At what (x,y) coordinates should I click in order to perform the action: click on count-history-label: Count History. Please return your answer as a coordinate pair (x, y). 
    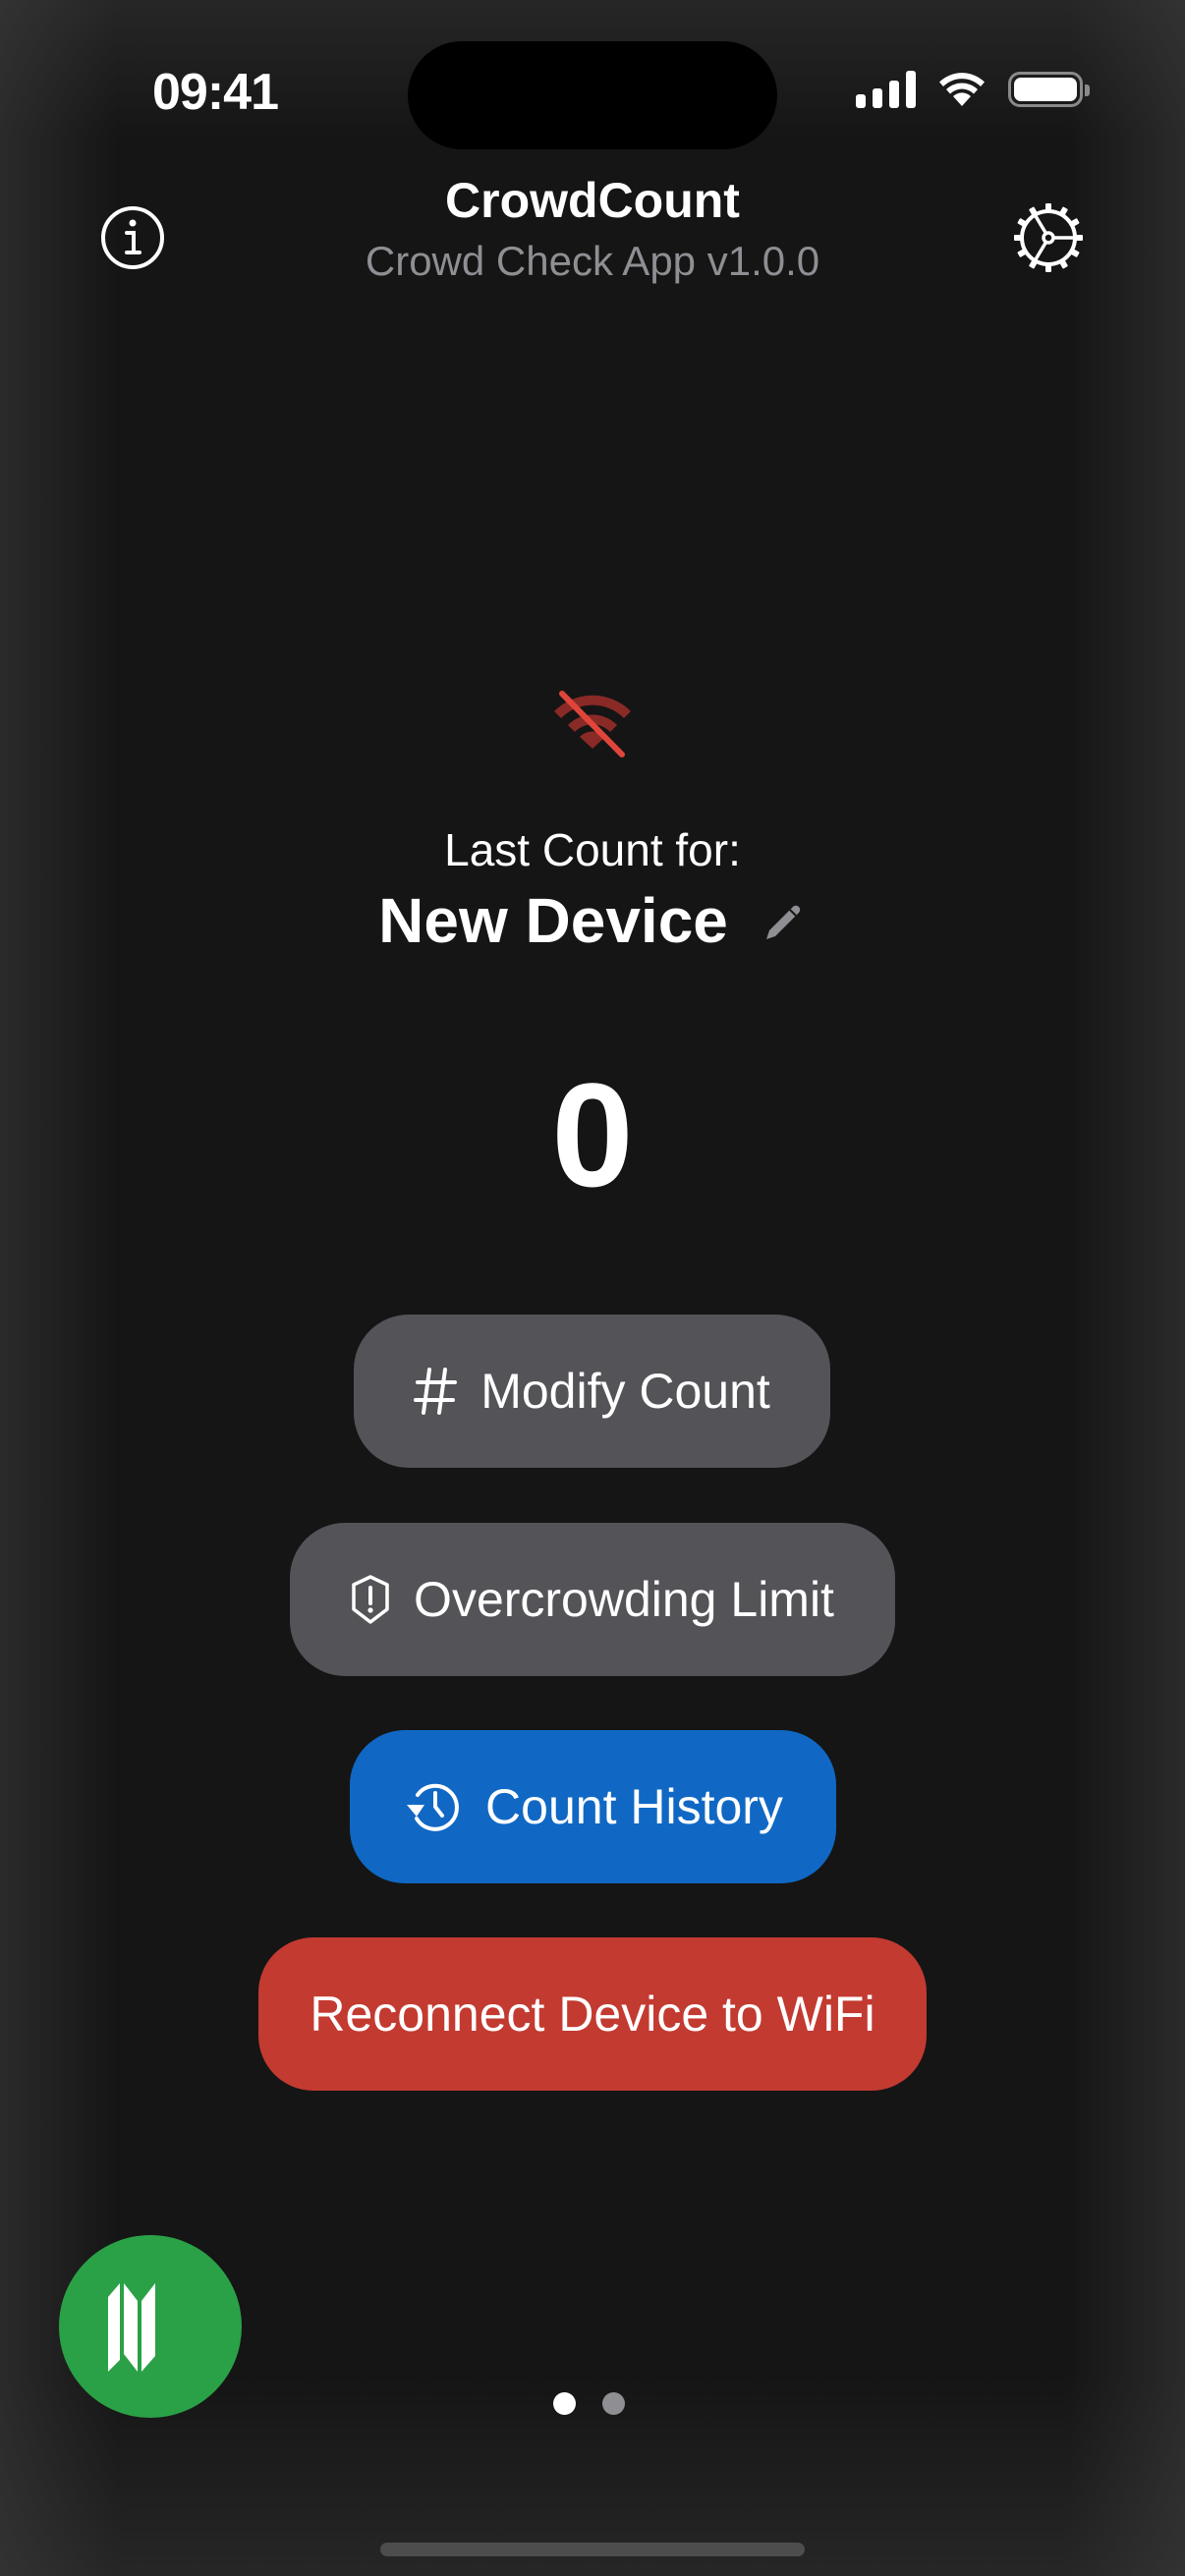
    Looking at the image, I should click on (634, 1806).